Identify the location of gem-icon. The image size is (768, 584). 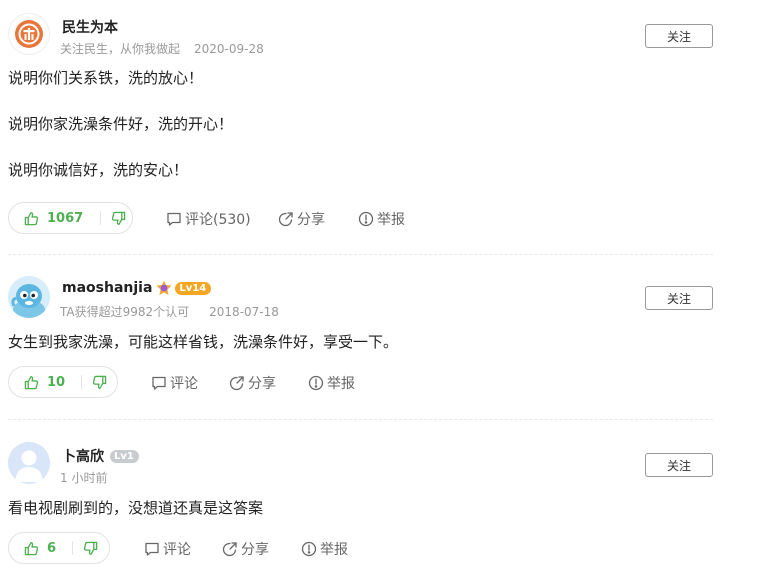
(164, 287).